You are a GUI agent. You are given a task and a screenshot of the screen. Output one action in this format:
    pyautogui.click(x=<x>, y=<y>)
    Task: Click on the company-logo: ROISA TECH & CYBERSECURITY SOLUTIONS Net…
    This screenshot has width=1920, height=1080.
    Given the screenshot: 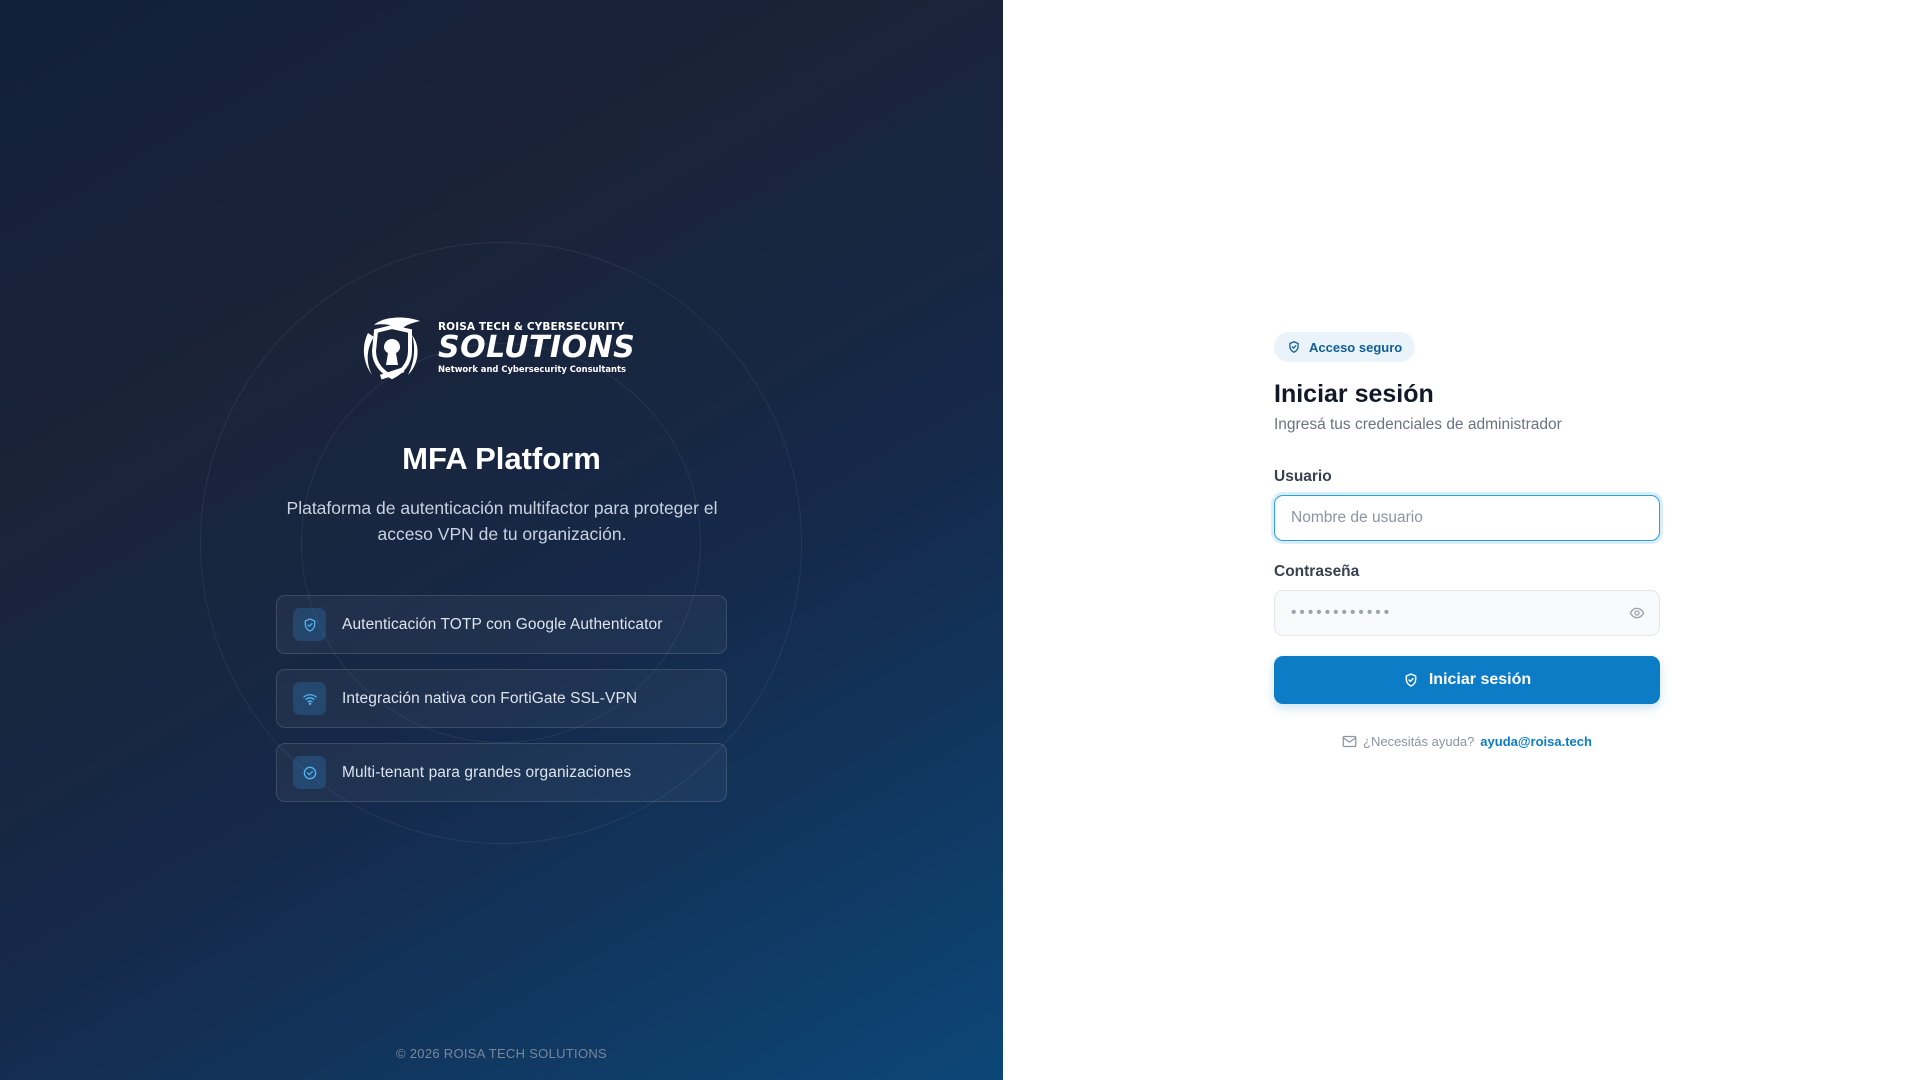 What is the action you would take?
    pyautogui.click(x=500, y=347)
    